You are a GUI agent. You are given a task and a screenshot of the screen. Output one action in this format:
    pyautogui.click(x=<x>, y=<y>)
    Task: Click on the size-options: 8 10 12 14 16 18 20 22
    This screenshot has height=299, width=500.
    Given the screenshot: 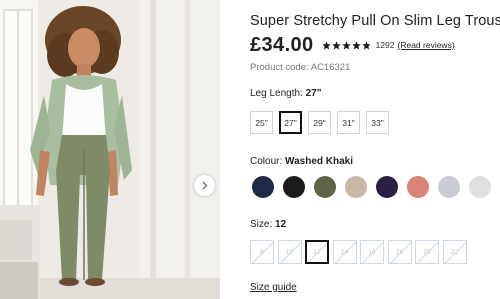 What is the action you would take?
    pyautogui.click(x=360, y=252)
    